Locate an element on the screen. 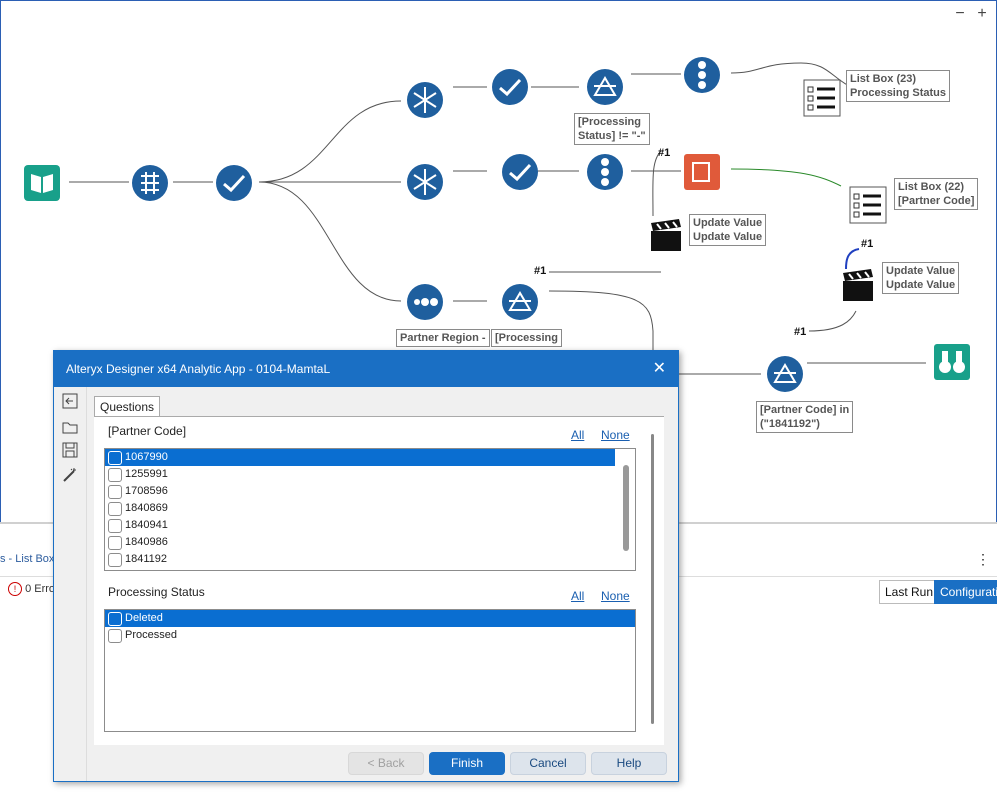 The height and width of the screenshot is (792, 997). filter-bottom-label: [Partner Code] in ("1841192") is located at coordinates (805, 417).